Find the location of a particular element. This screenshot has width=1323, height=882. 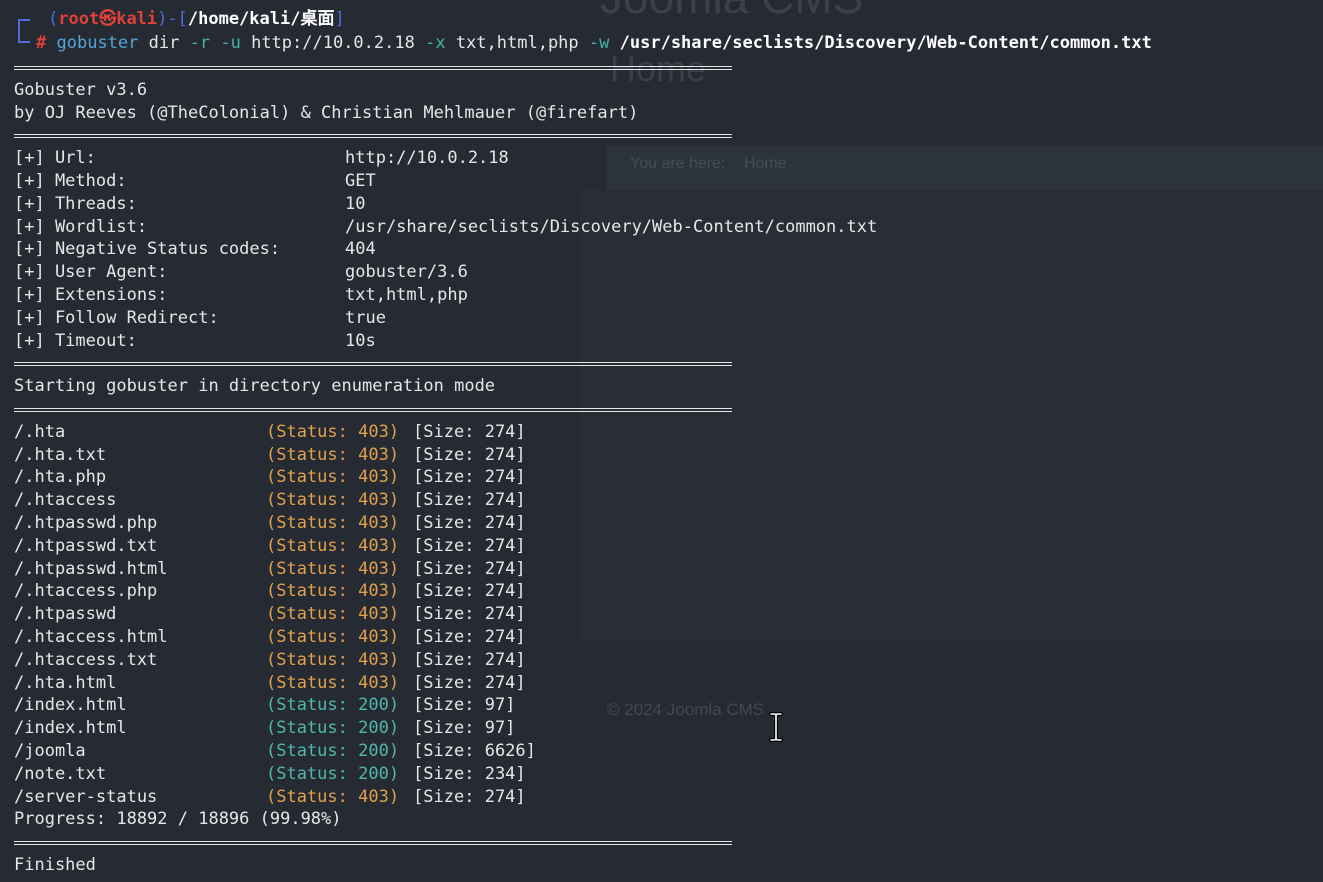

result-row: /.htpasswd.php (Status: 403) [Size: 274] is located at coordinates (668, 523).